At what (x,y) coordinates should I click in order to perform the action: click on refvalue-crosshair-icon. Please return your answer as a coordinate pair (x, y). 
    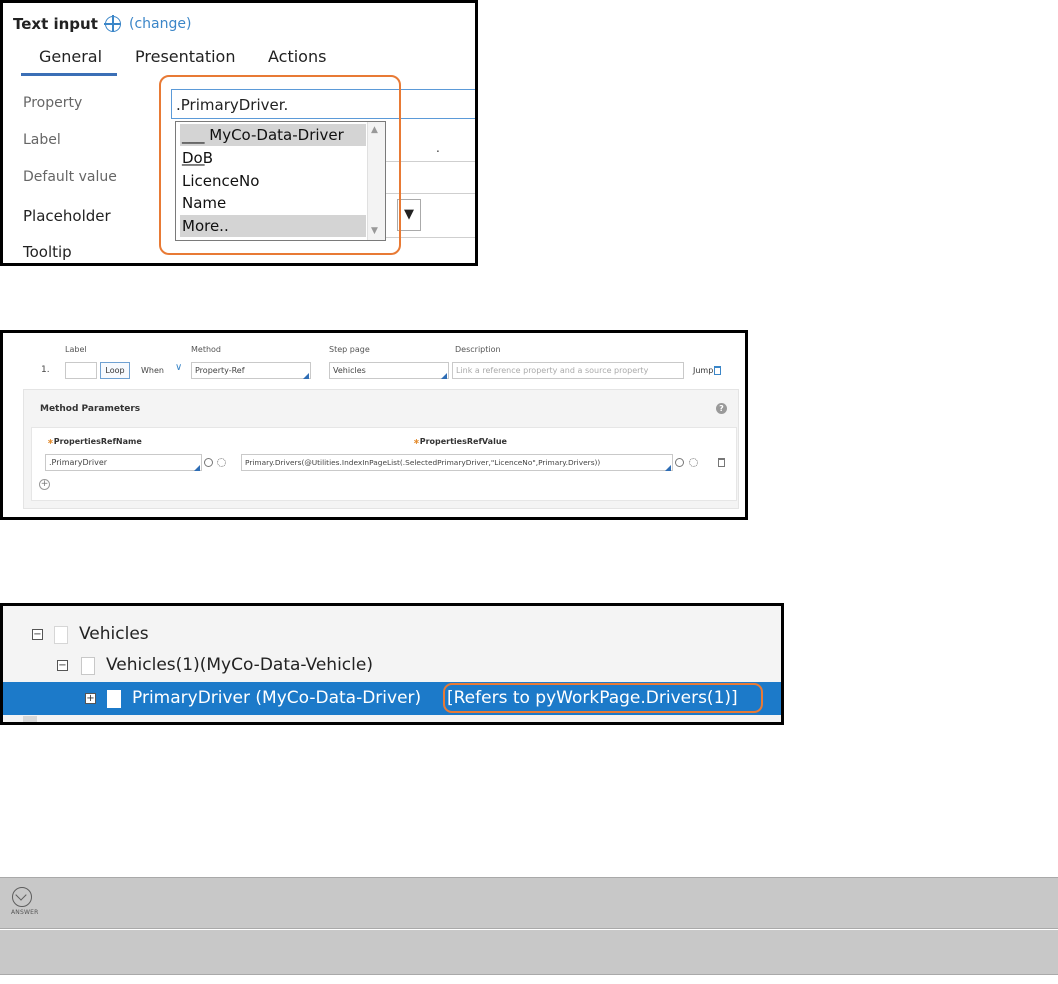
    Looking at the image, I should click on (679, 462).